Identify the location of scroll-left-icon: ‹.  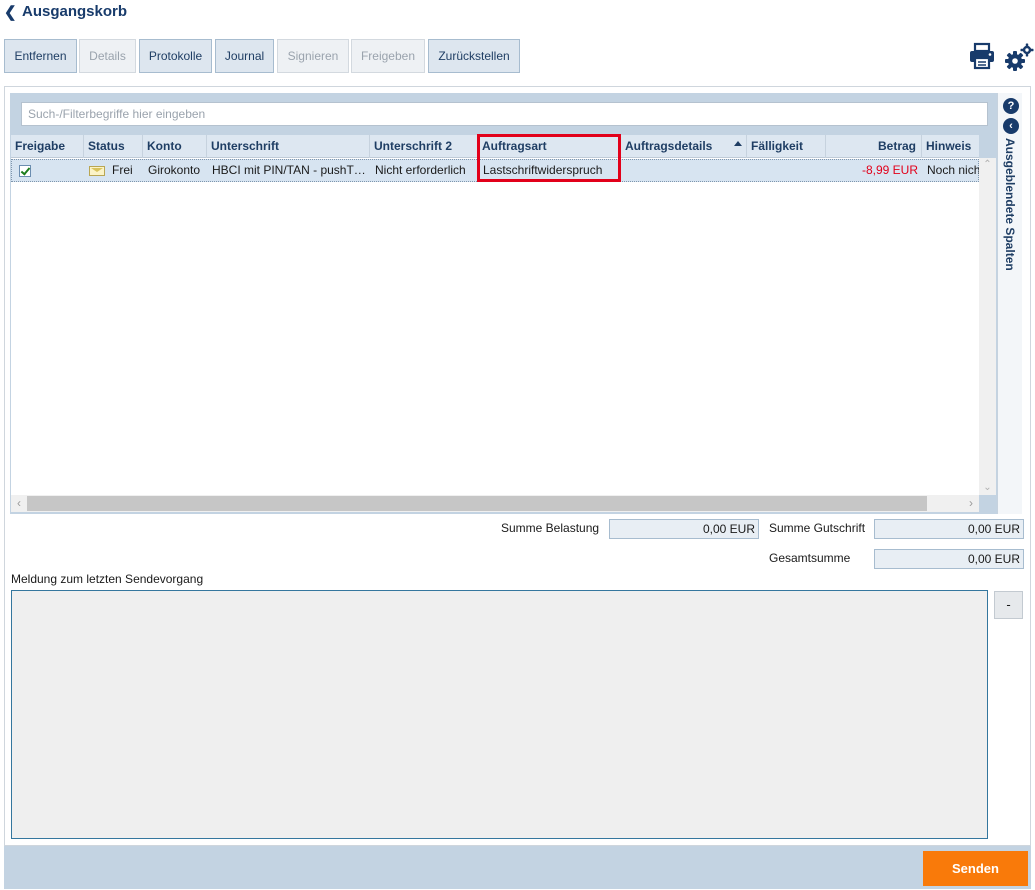
(19, 503).